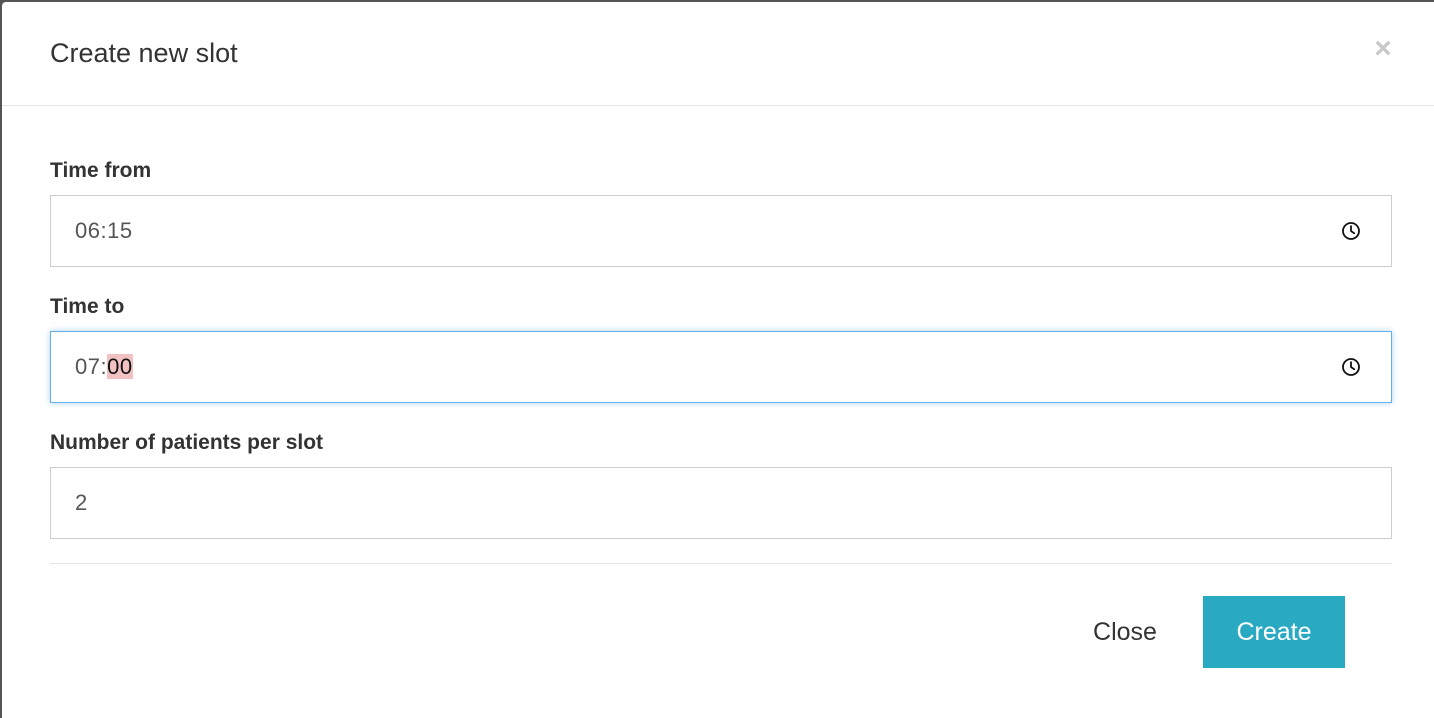 The width and height of the screenshot is (1434, 718). Describe the element at coordinates (1274, 632) in the screenshot. I see `create-button: Create` at that location.